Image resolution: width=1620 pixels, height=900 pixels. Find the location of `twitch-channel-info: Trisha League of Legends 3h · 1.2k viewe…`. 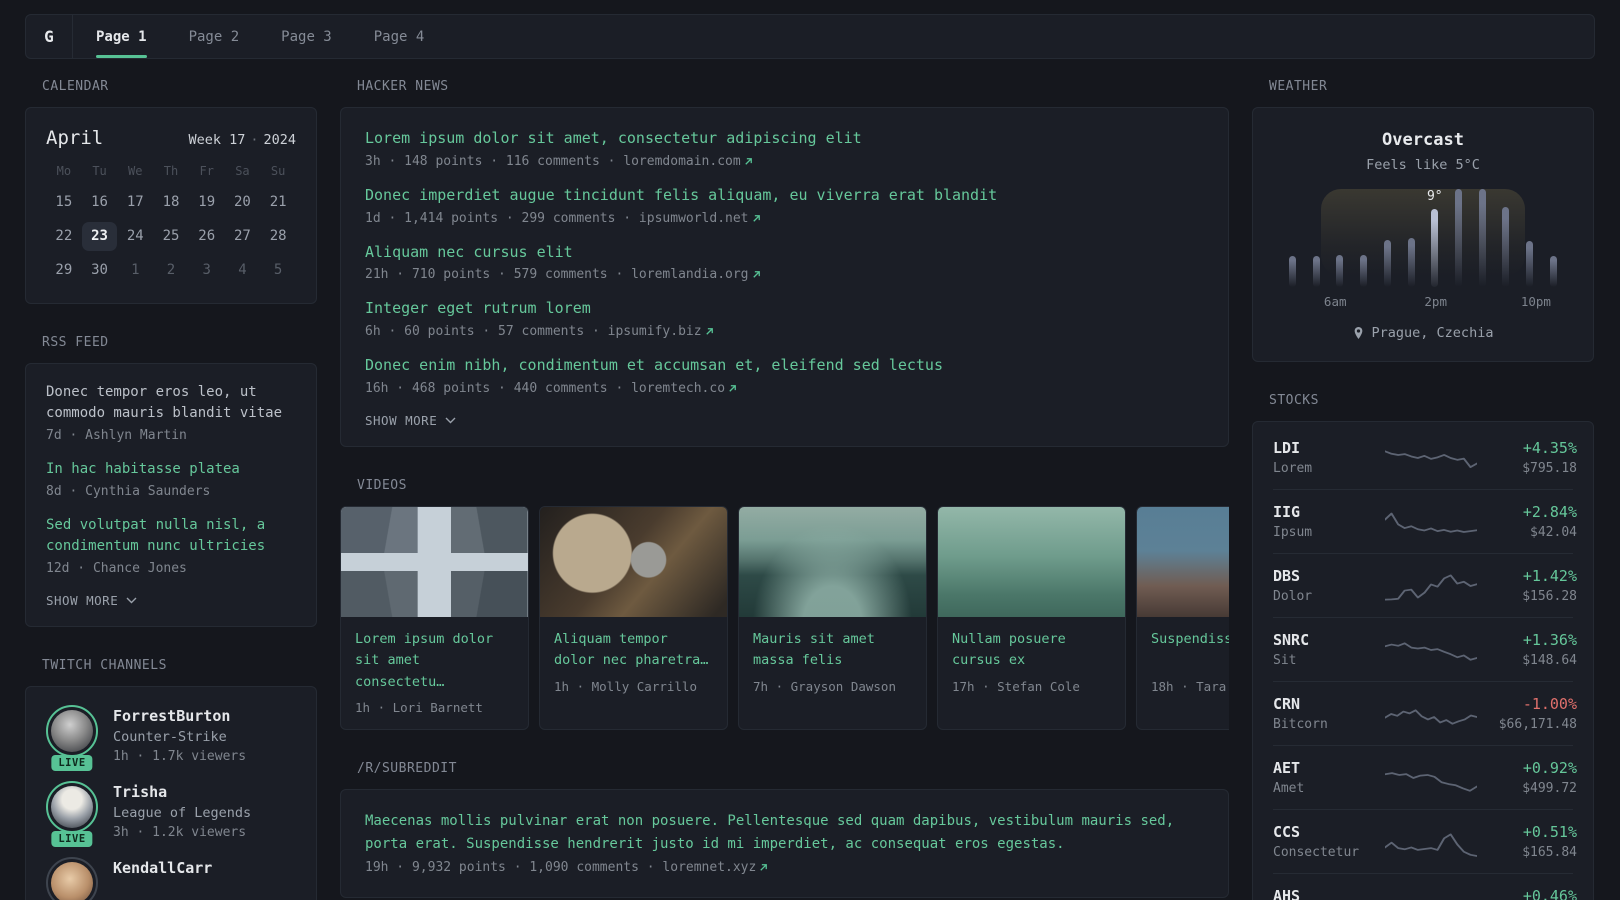

twitch-channel-info: Trisha League of Legends 3h · 1.2k viewe… is located at coordinates (182, 810).